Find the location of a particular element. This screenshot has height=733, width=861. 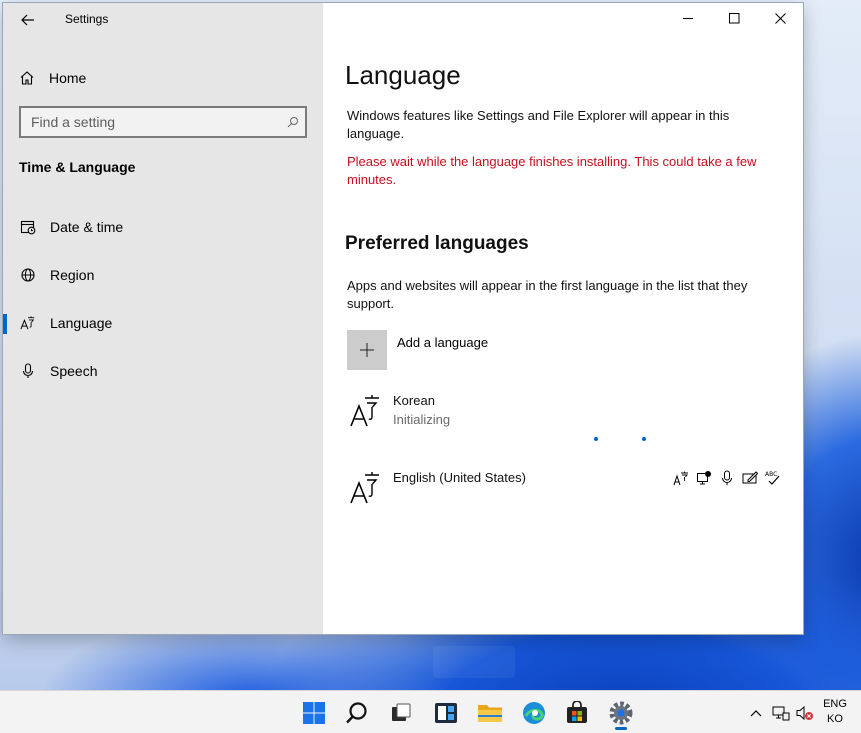

speech-recognition-icon is located at coordinates (727, 478).